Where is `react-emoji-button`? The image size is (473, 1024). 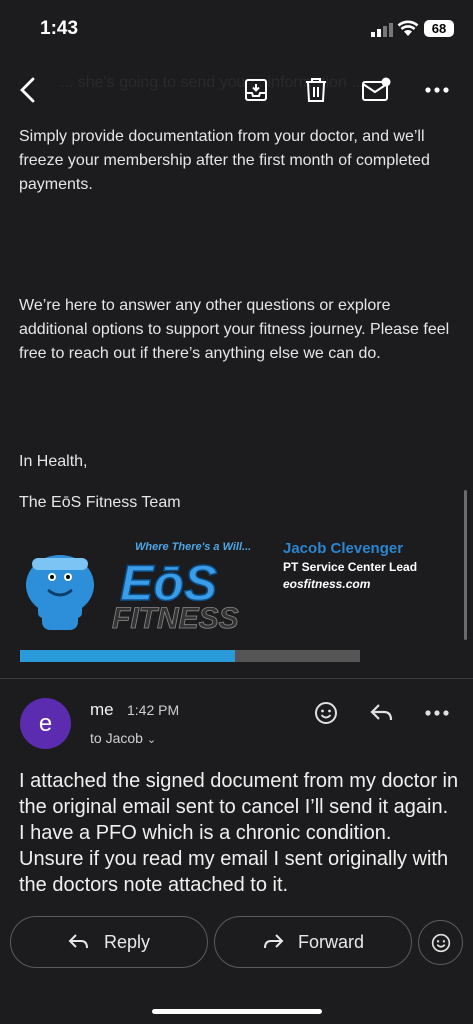
react-emoji-button is located at coordinates (326, 713).